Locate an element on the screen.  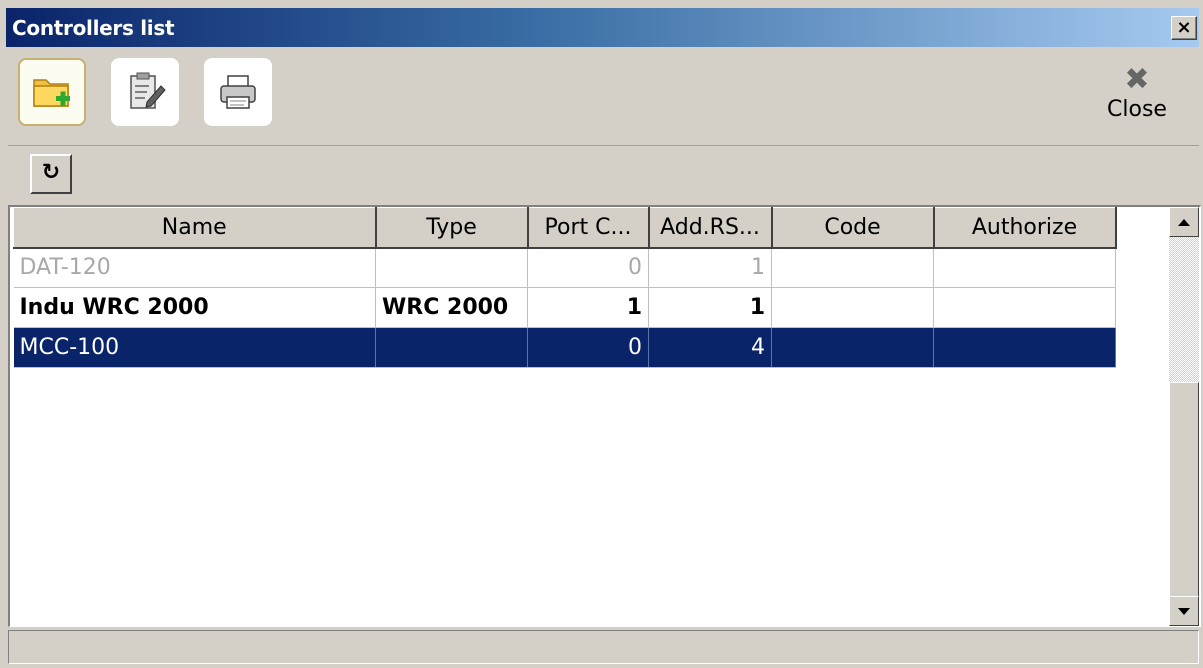
window-title: Controllers list is located at coordinates (93, 28).